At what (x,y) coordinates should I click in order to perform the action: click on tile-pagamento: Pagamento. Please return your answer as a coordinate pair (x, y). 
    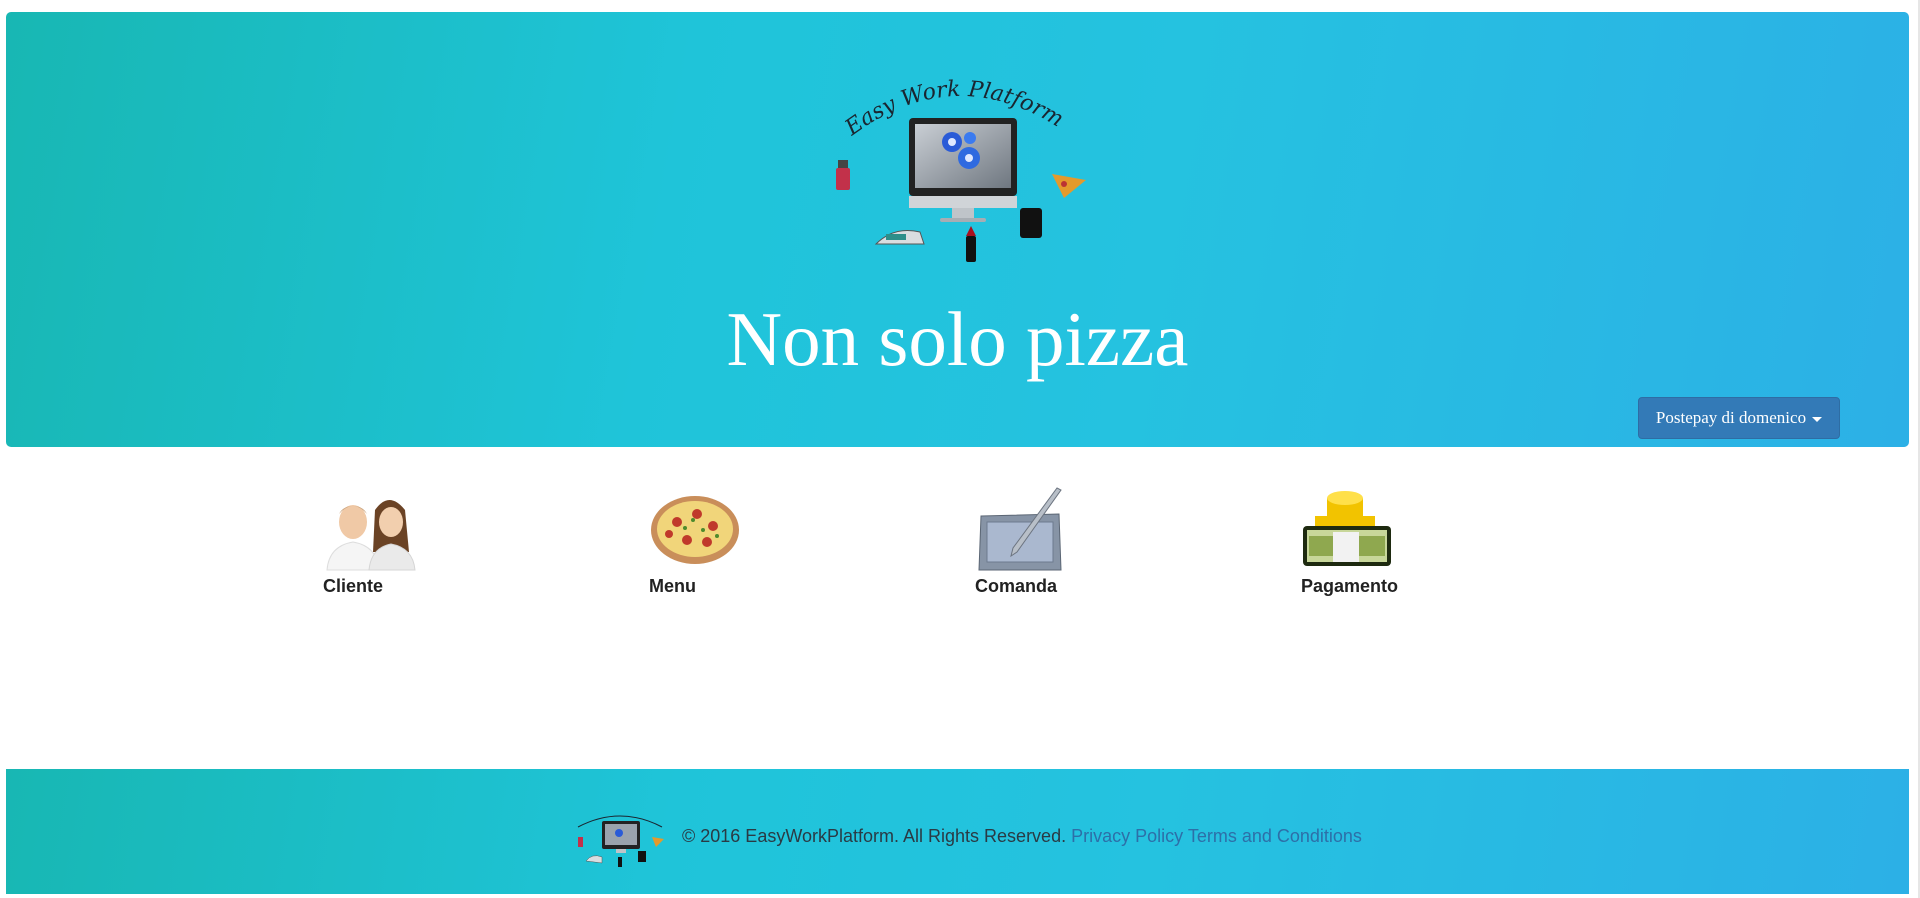
    Looking at the image, I should click on (1366, 543).